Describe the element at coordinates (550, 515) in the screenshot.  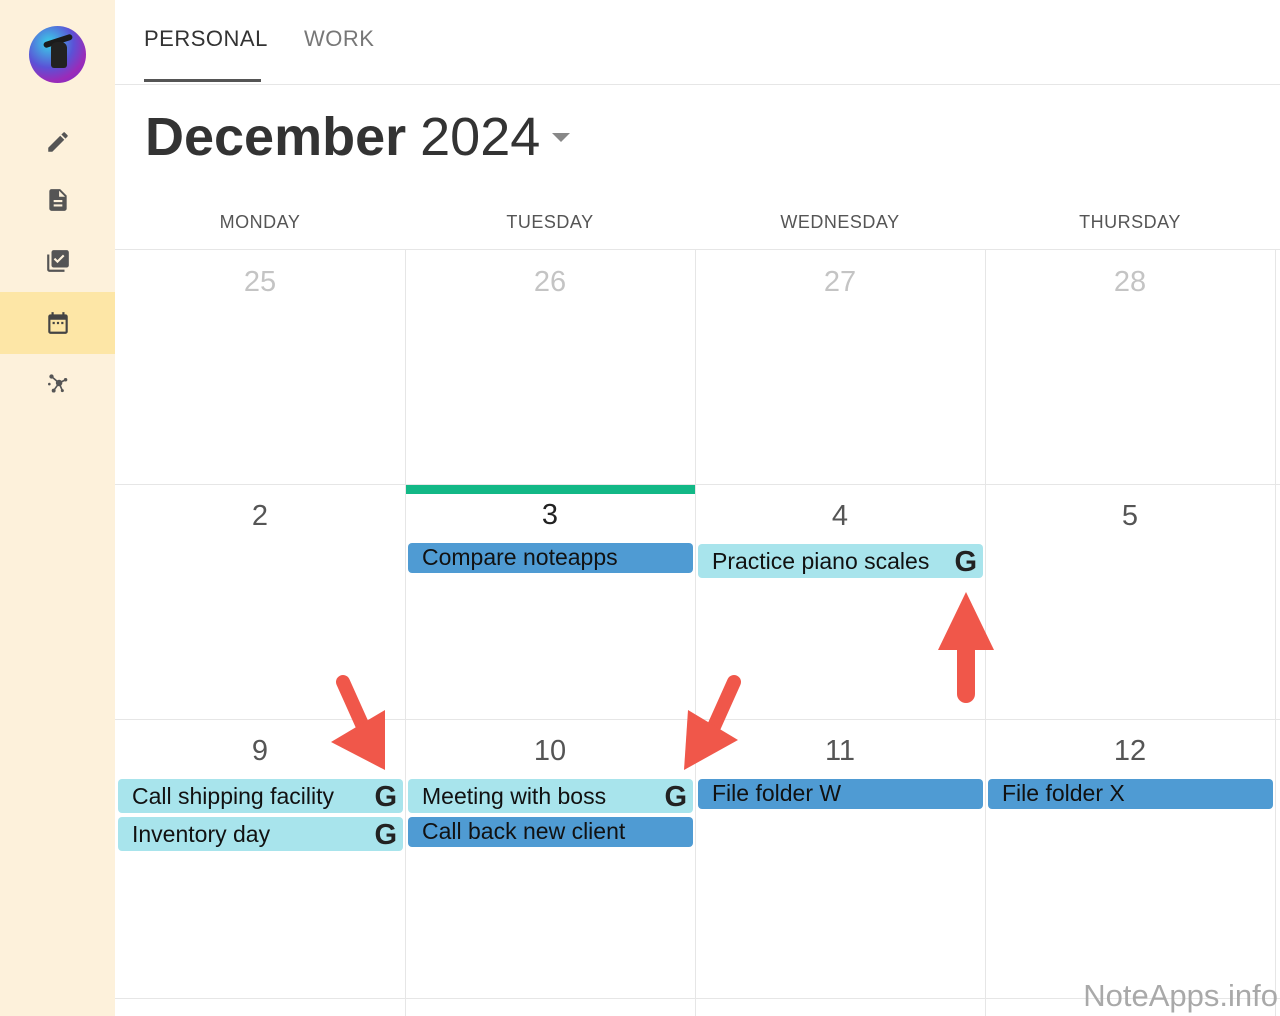
I see `day-number-today: 3` at that location.